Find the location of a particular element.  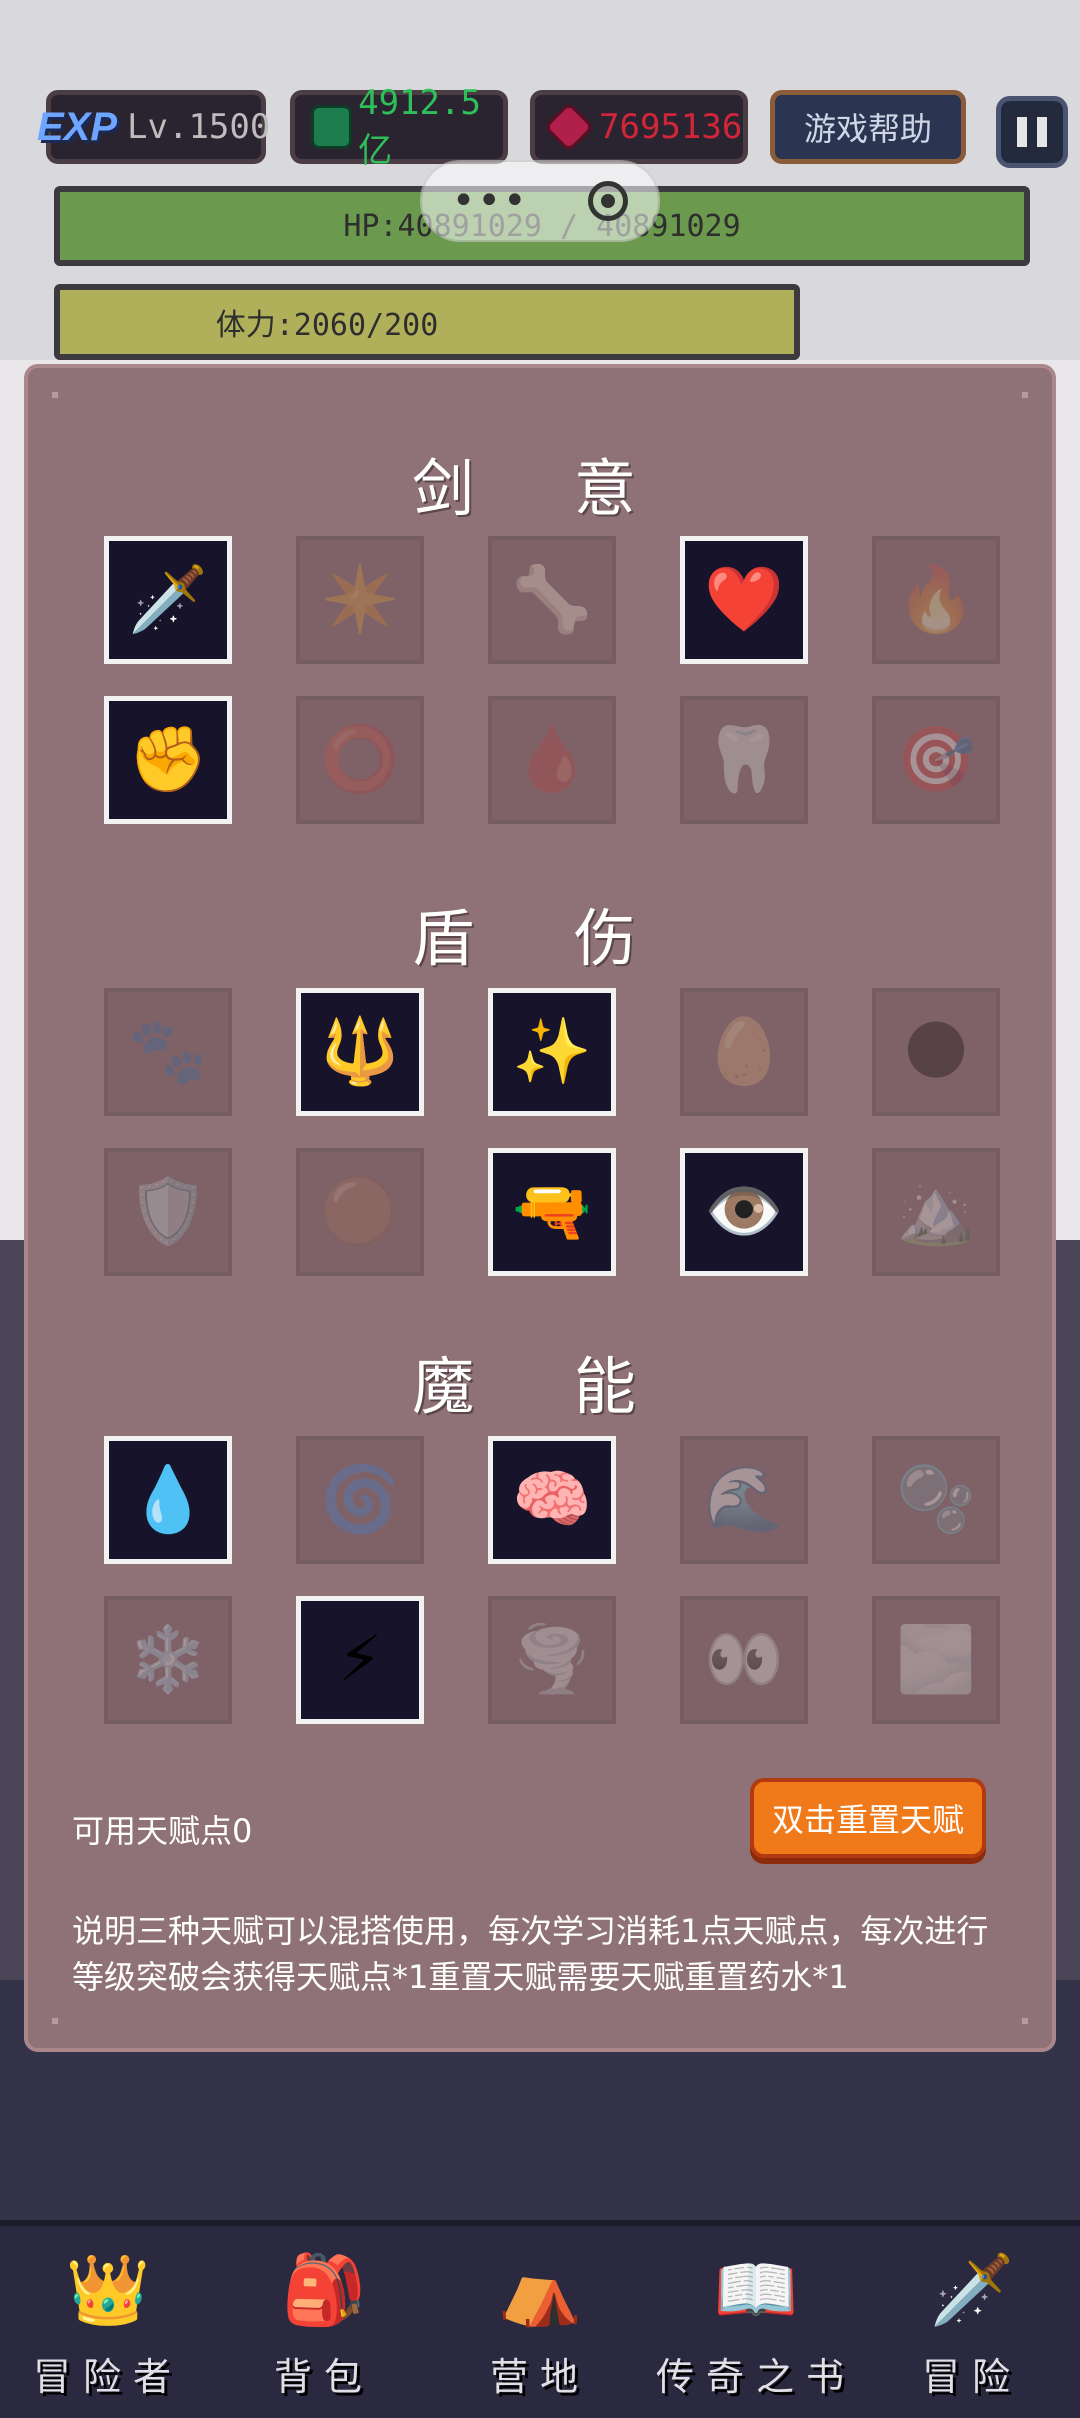

talent-slot: ❄️ is located at coordinates (168, 1660).